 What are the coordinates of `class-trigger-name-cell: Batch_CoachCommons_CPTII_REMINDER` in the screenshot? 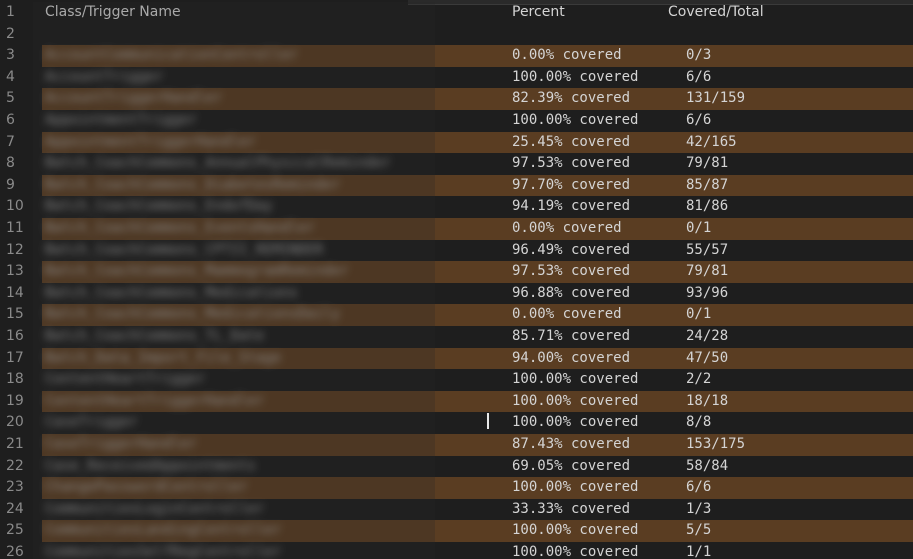 It's located at (240, 251).